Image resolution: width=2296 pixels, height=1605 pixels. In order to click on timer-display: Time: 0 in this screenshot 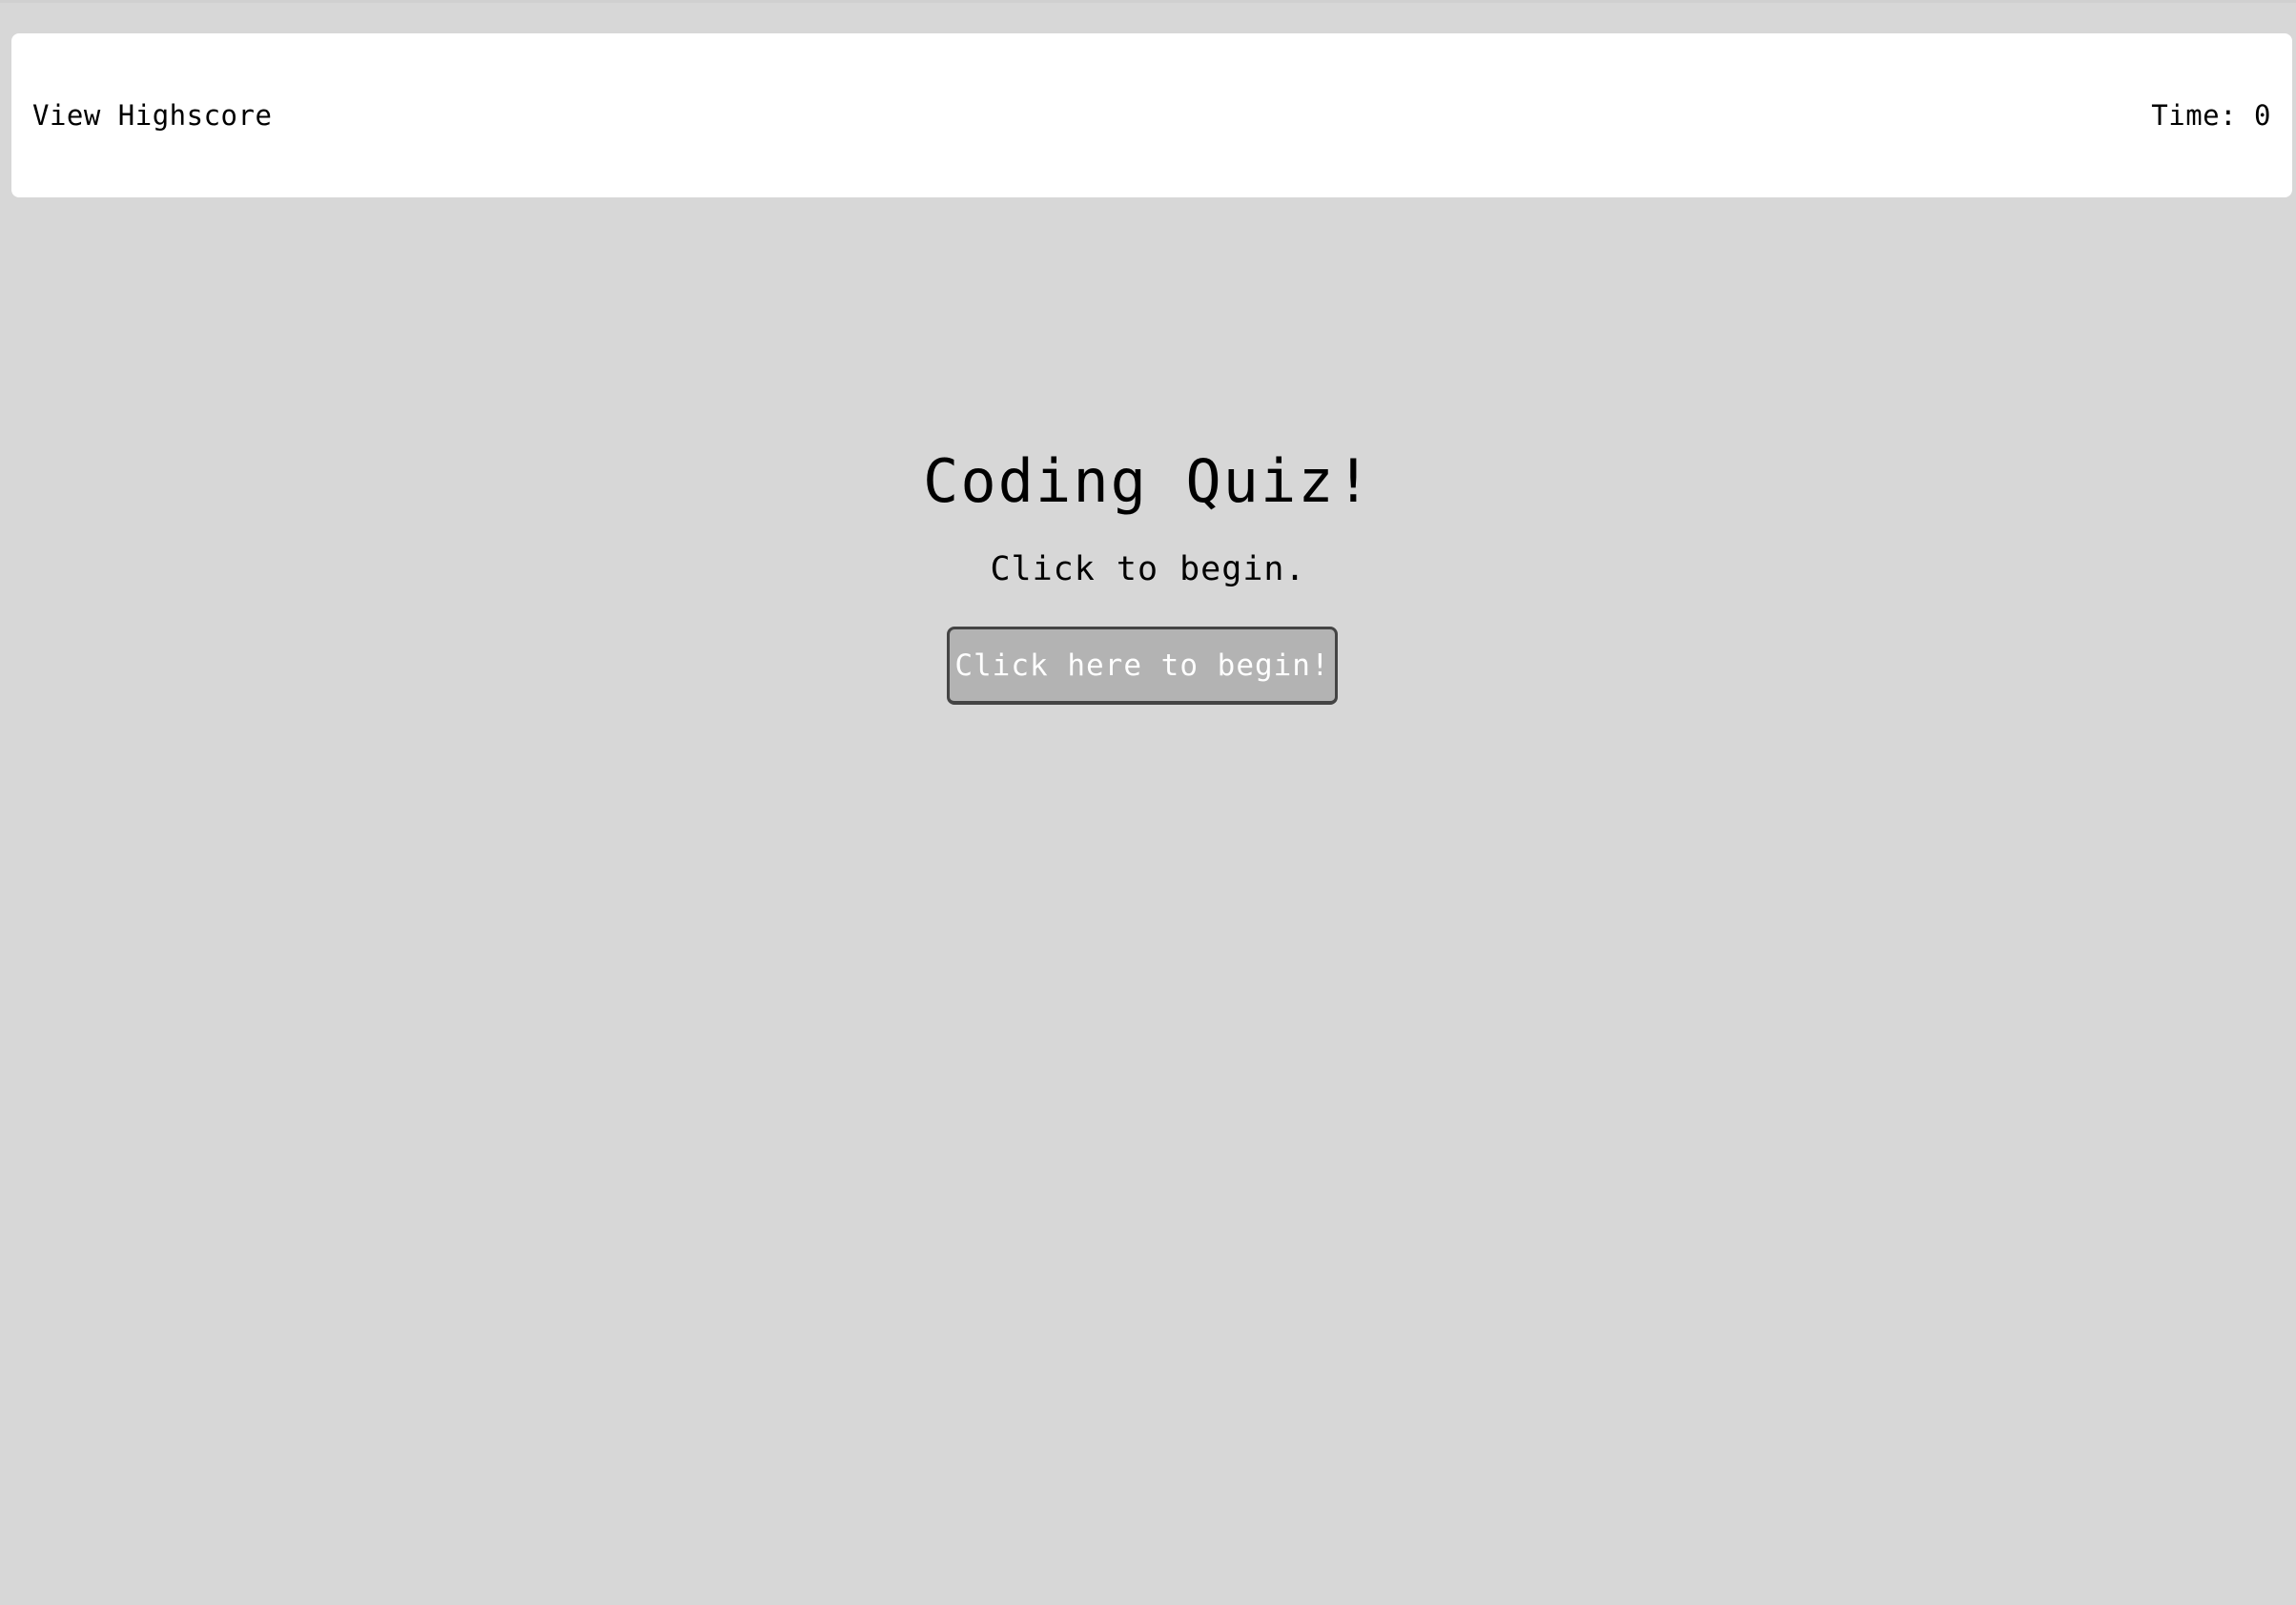, I will do `click(2211, 115)`.